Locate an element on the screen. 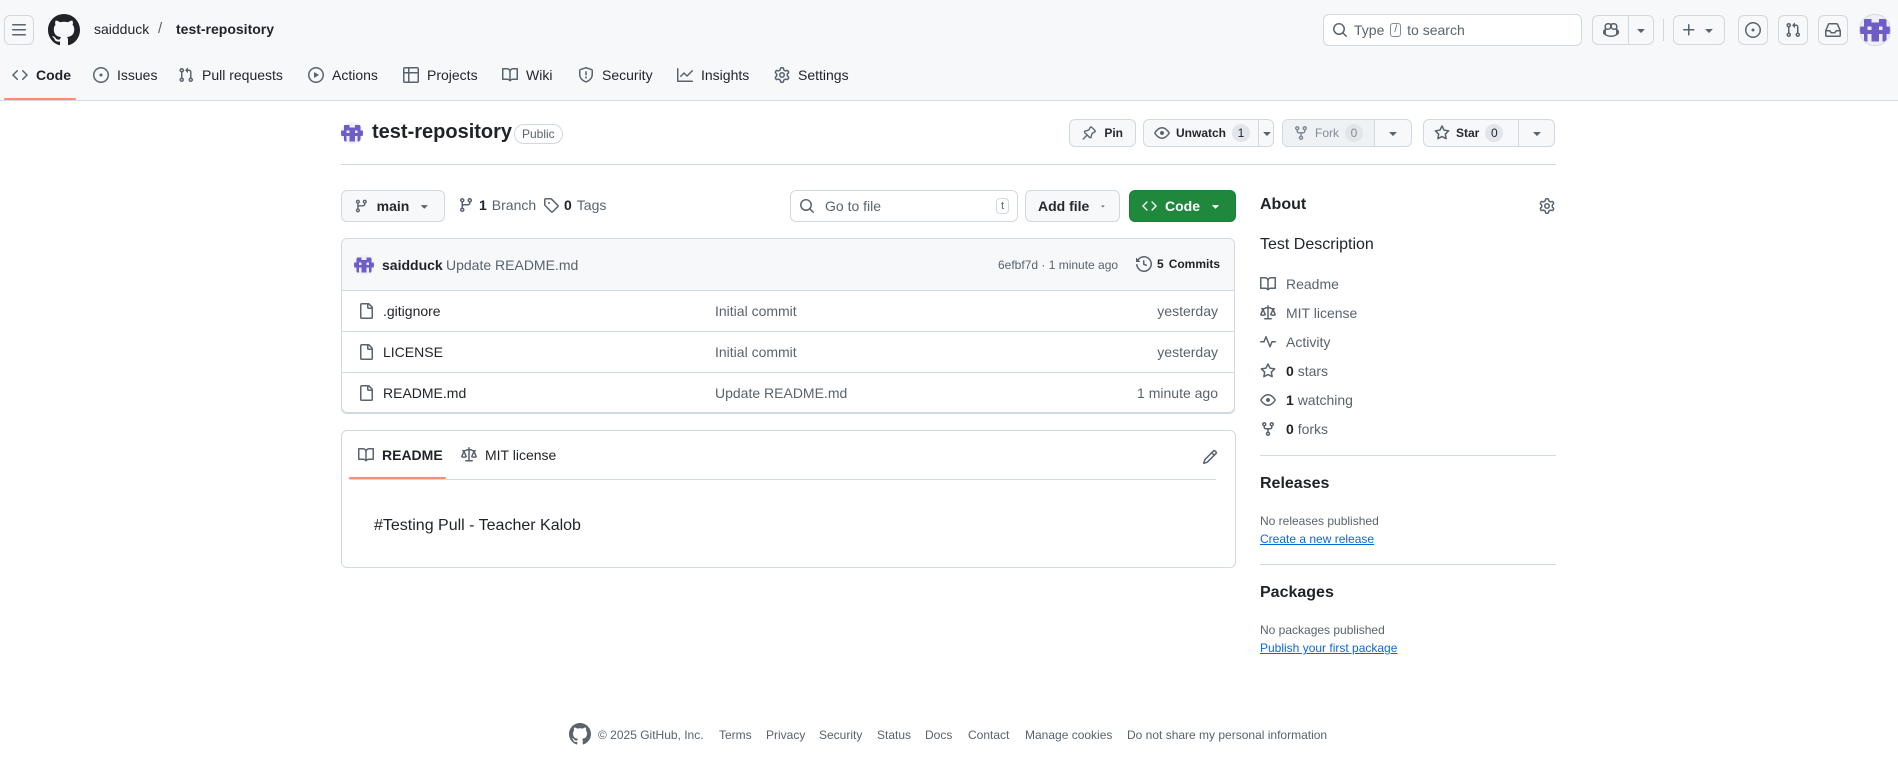 Image resolution: width=1898 pixels, height=771 pixels. file-name: .gitignore is located at coordinates (412, 311).